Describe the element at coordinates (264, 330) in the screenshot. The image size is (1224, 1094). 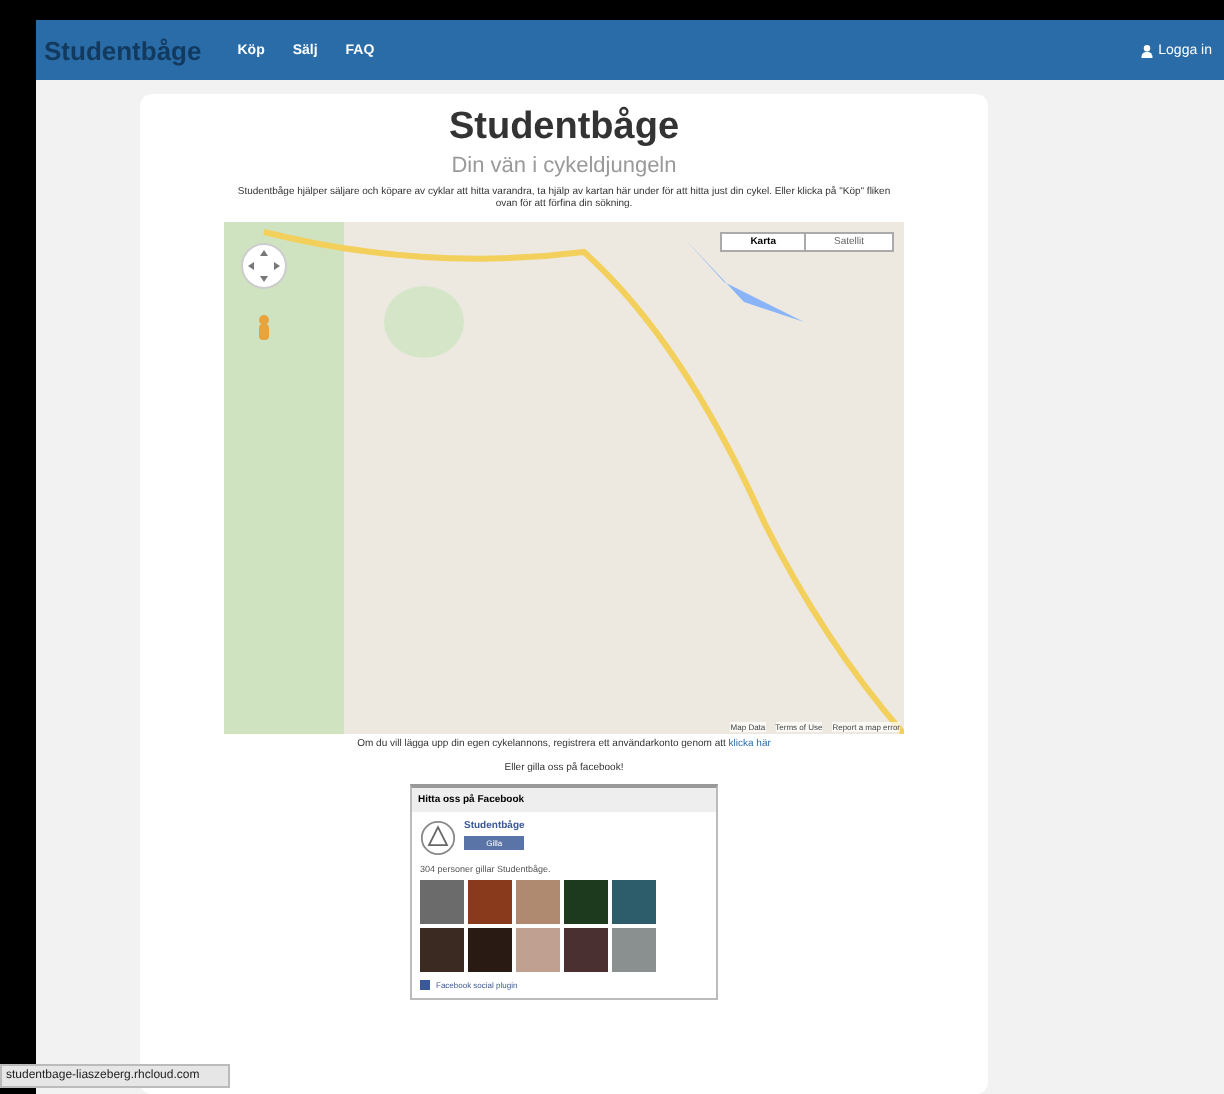
I see `pegman-icon` at that location.